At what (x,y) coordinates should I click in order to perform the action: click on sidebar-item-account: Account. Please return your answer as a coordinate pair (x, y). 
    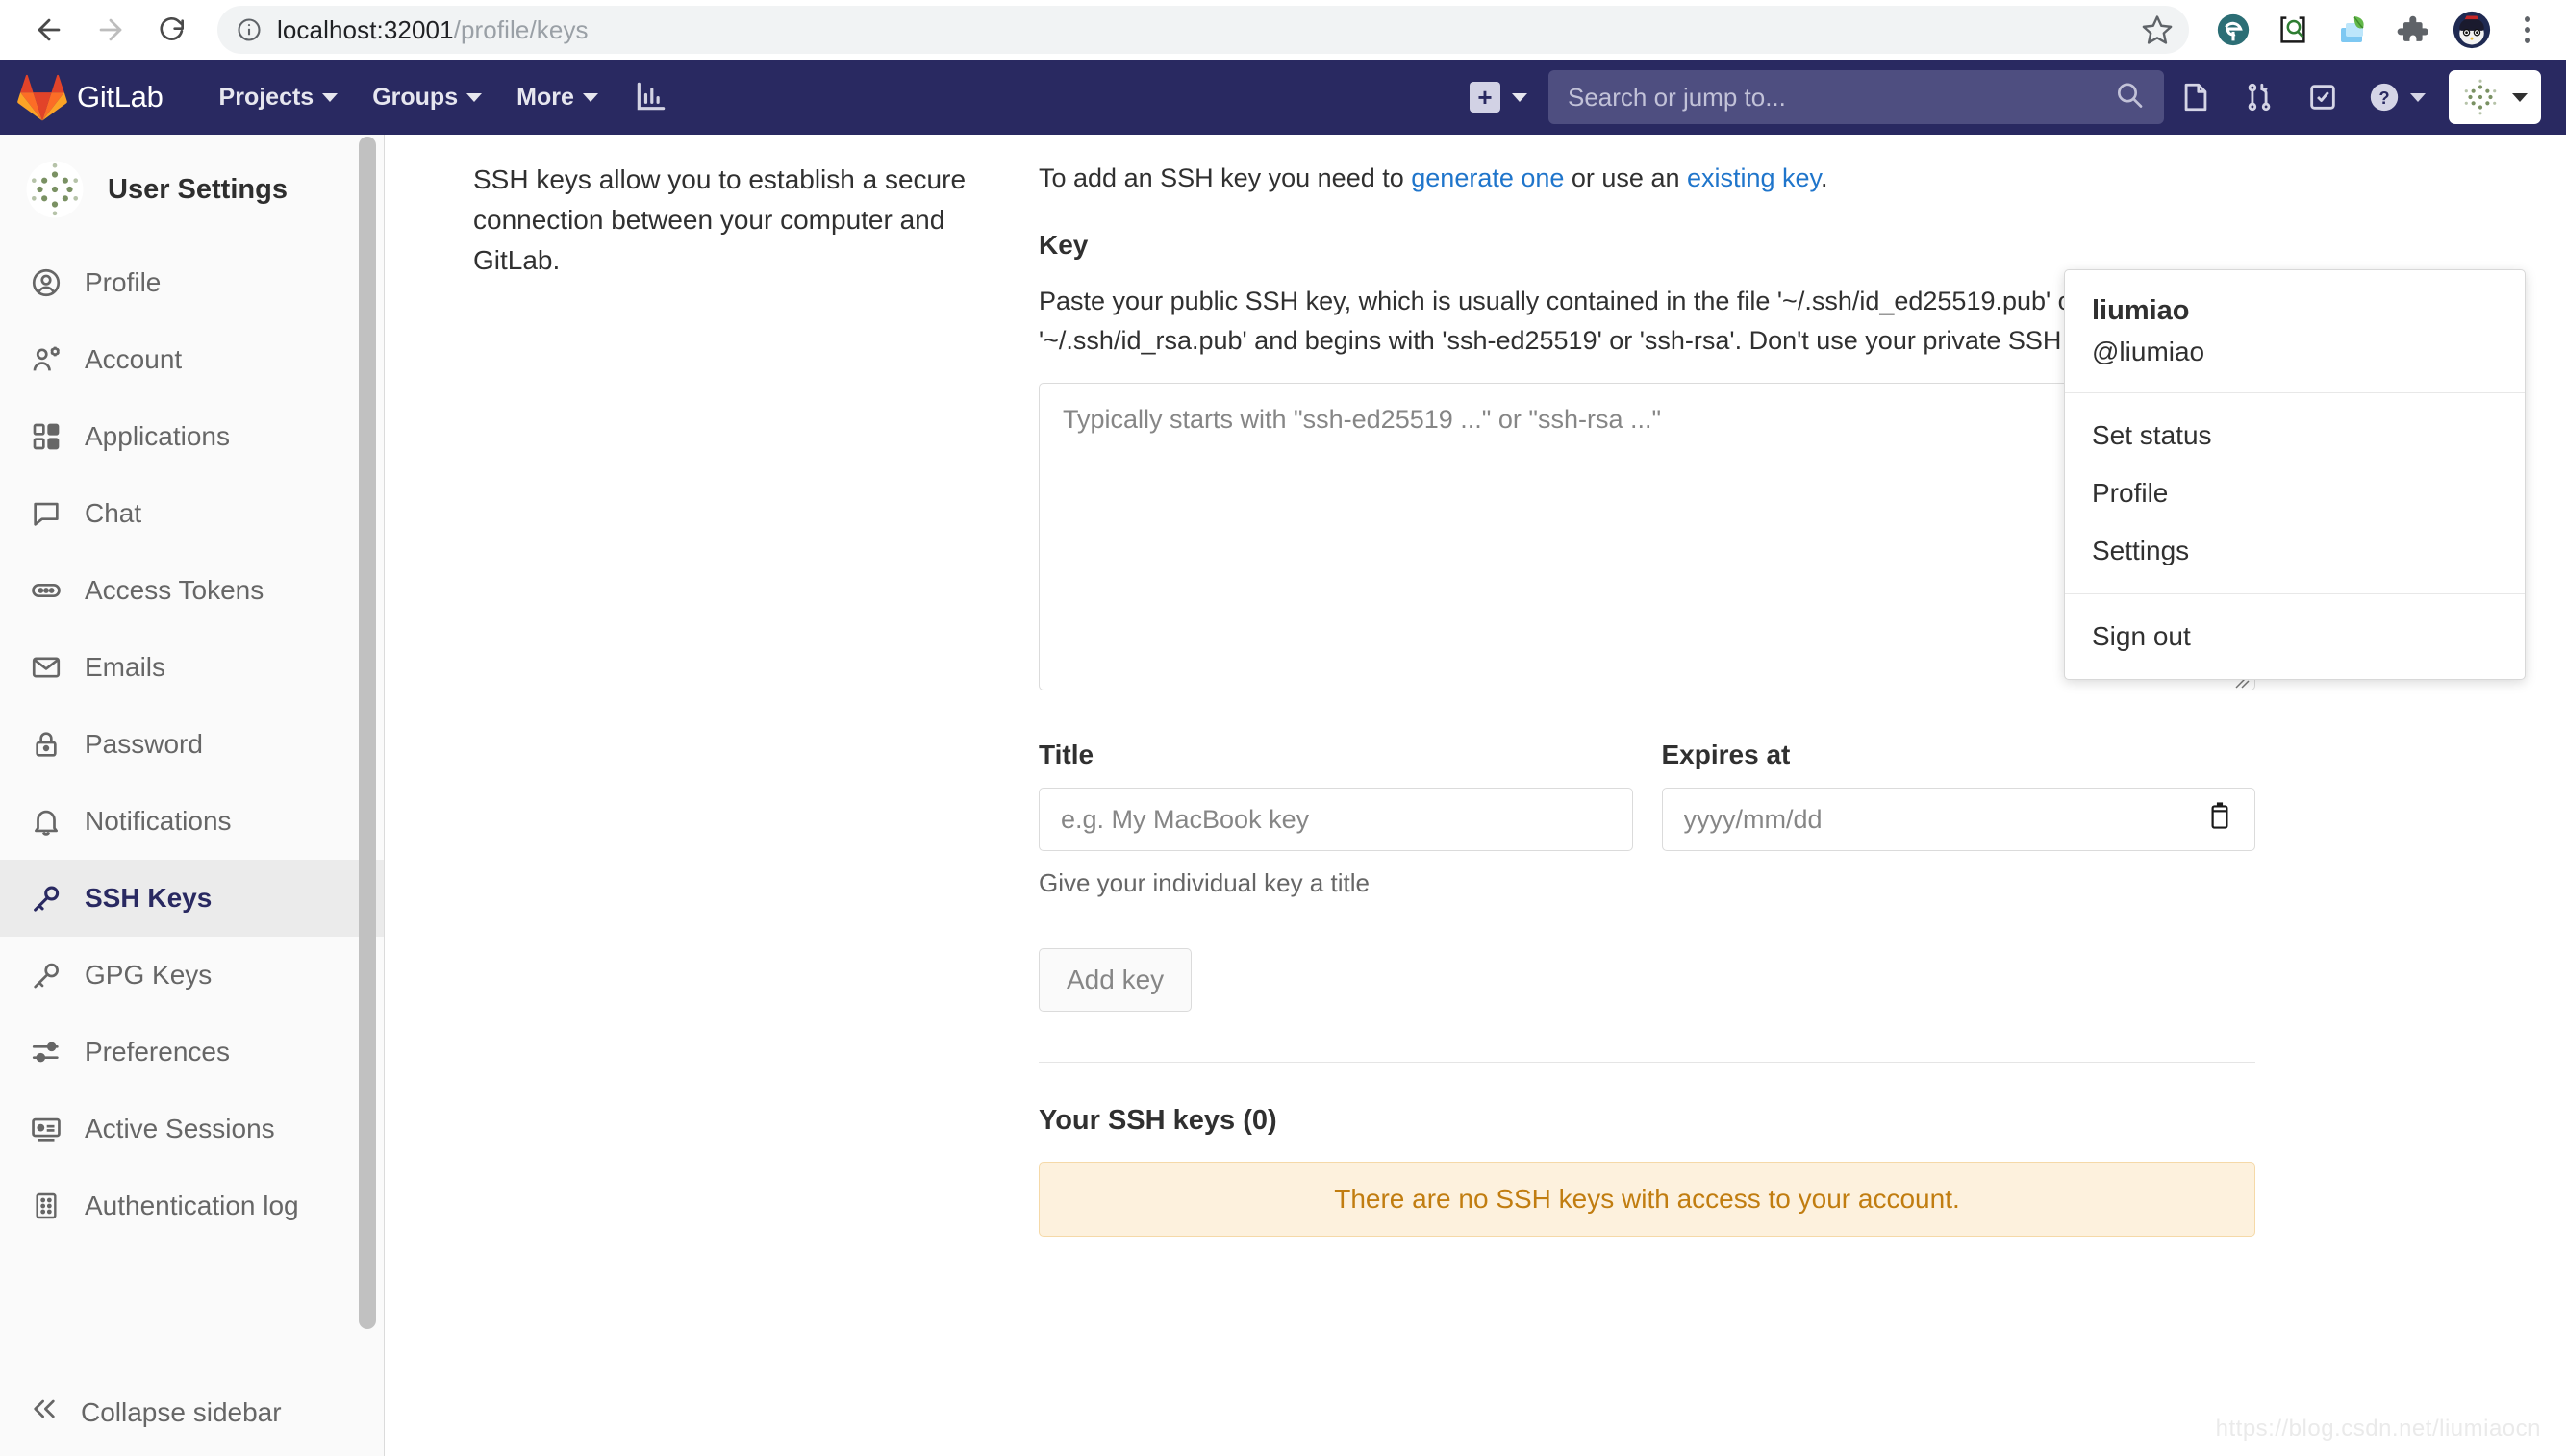
    Looking at the image, I should click on (192, 360).